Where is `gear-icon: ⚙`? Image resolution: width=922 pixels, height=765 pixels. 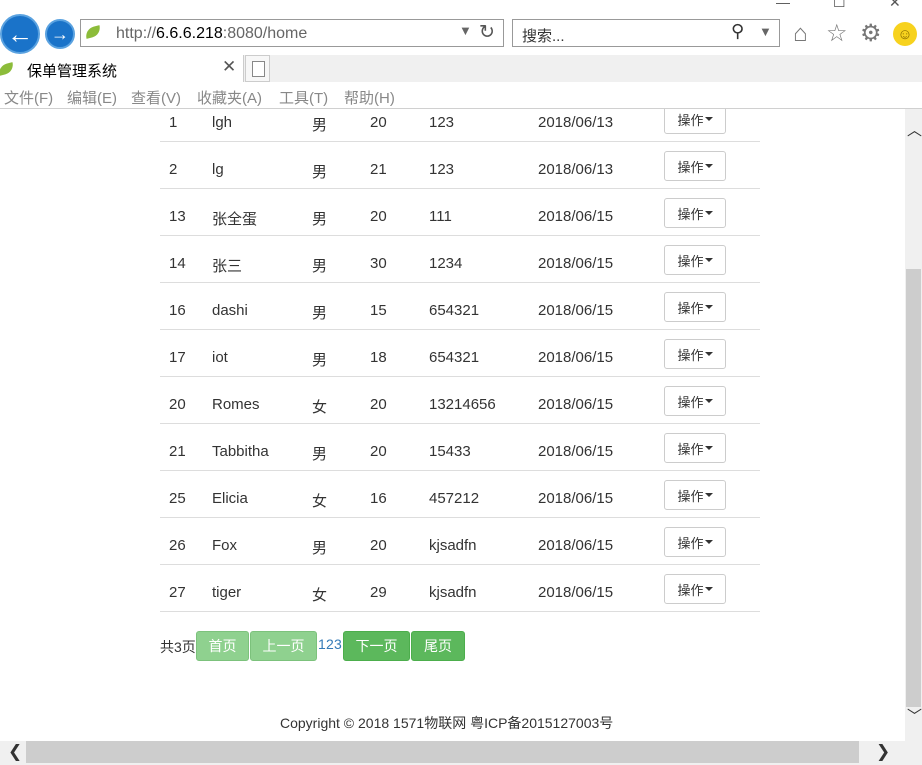
gear-icon: ⚙ is located at coordinates (871, 34).